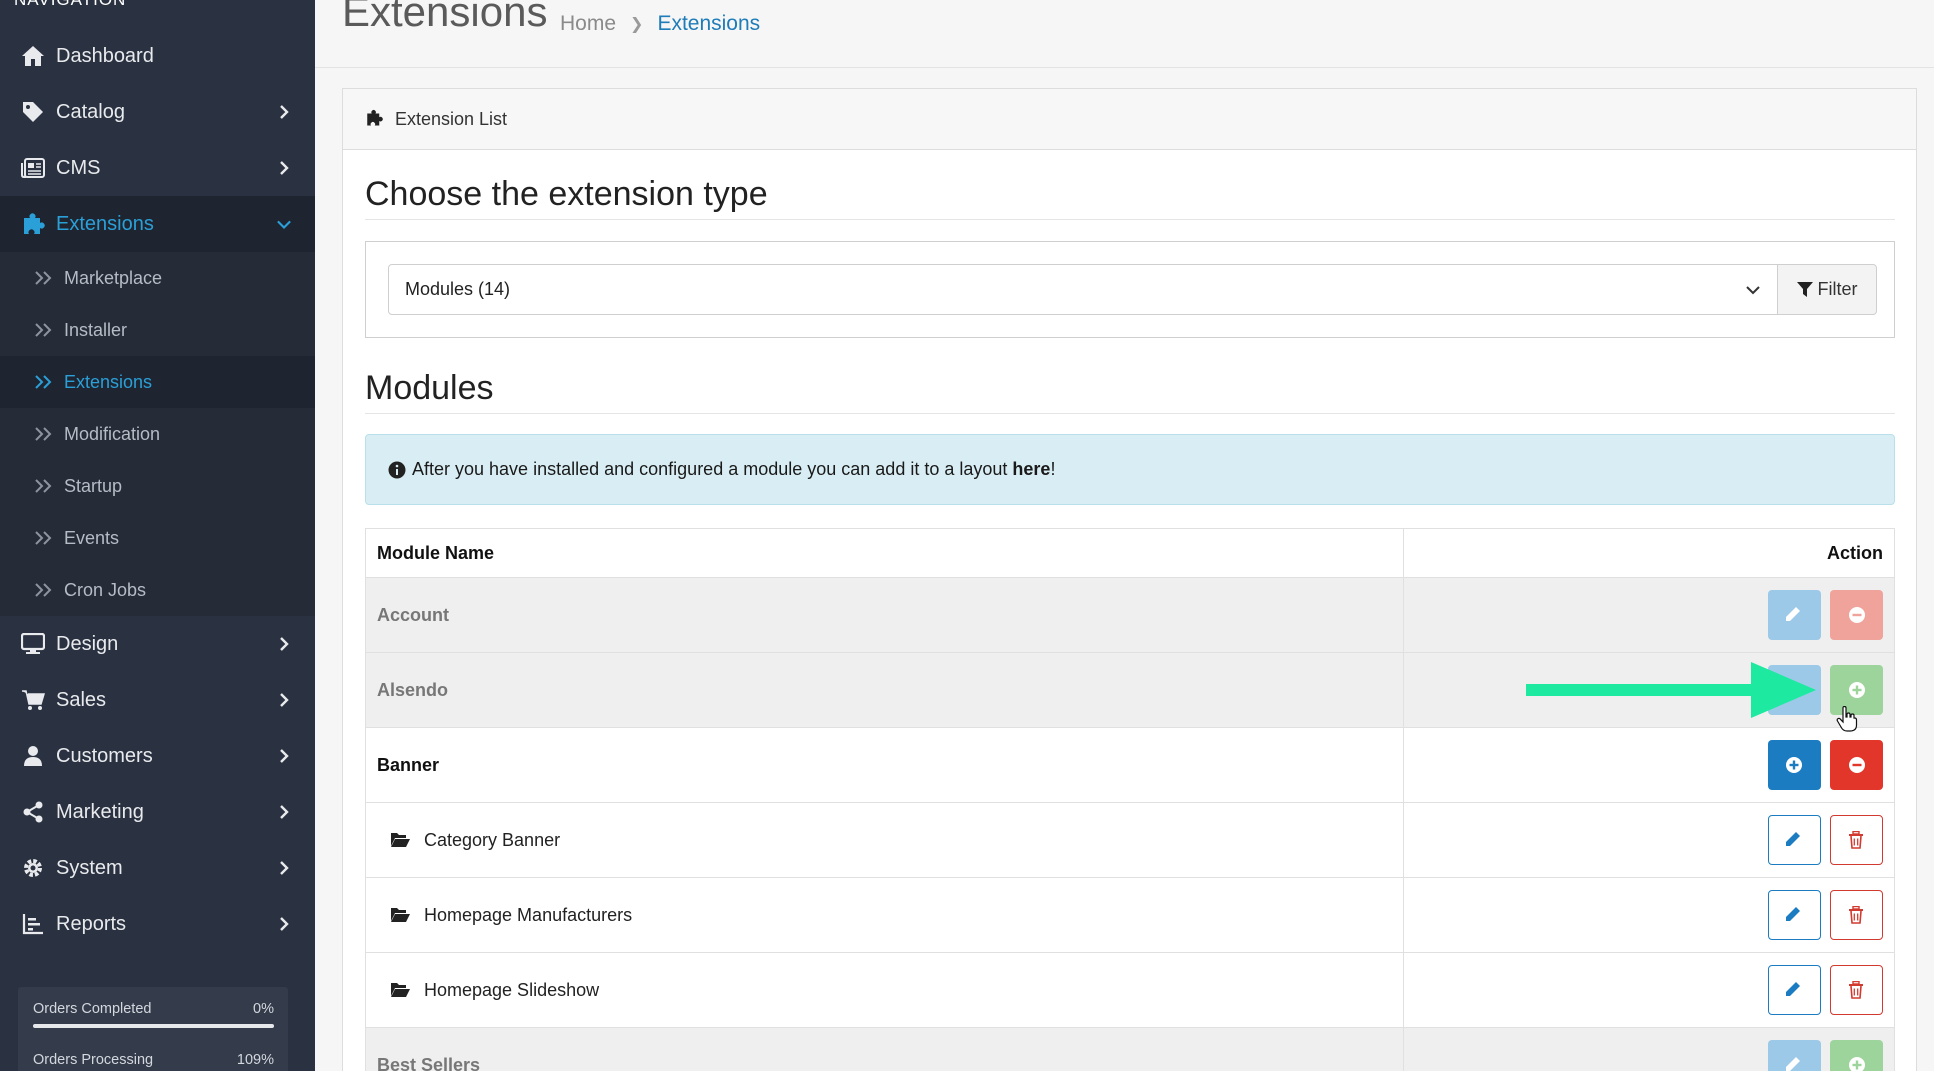  What do you see at coordinates (33, 644) in the screenshot?
I see `monitor-icon` at bounding box center [33, 644].